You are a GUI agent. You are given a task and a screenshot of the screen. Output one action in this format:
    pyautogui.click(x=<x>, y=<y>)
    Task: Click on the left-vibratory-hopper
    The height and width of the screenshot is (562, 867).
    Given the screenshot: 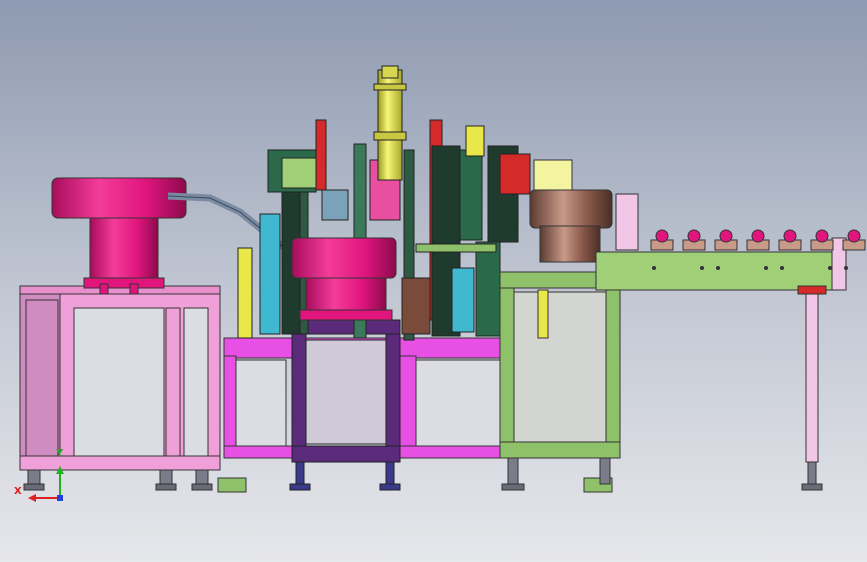 What is the action you would take?
    pyautogui.click(x=119, y=236)
    